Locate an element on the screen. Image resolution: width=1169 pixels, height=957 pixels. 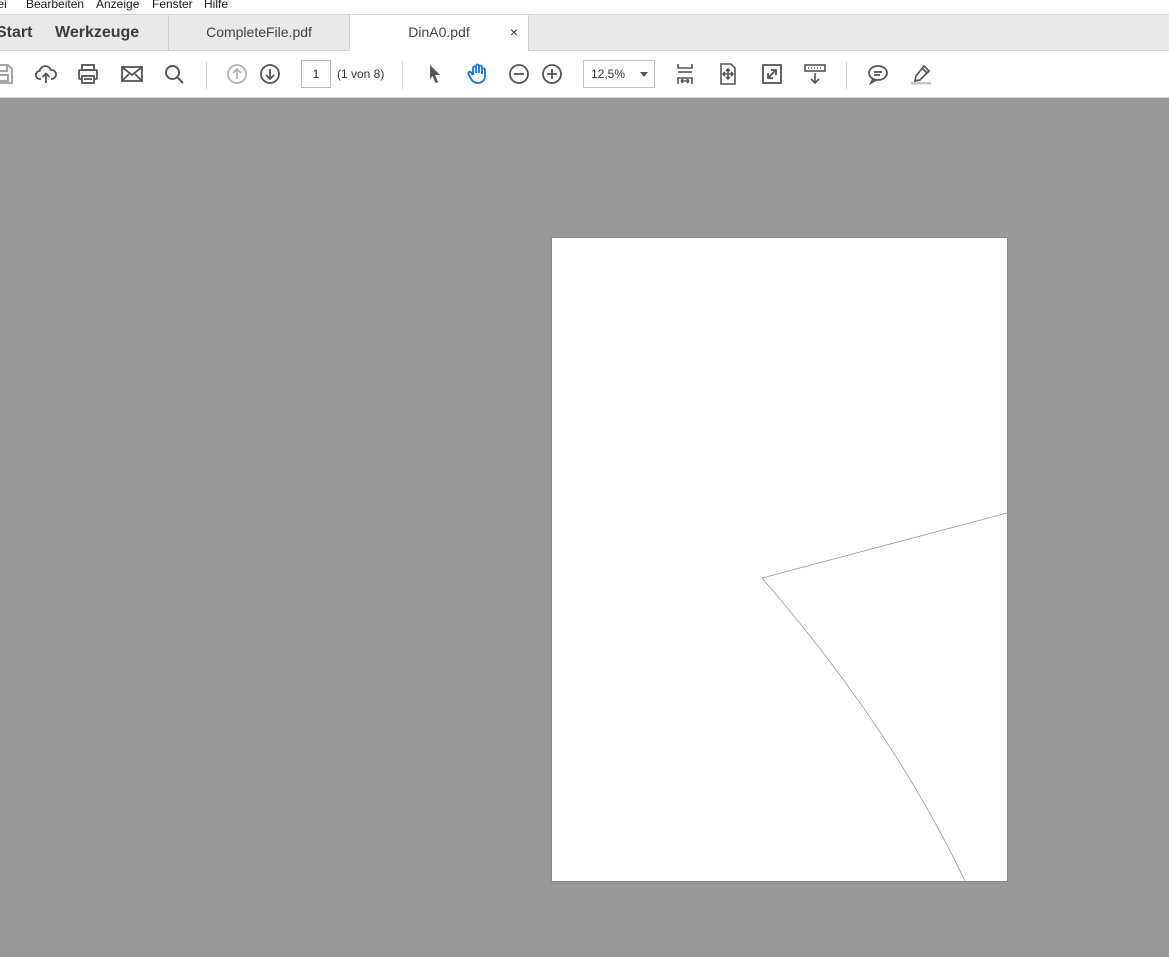
next-page-icon is located at coordinates (270, 74).